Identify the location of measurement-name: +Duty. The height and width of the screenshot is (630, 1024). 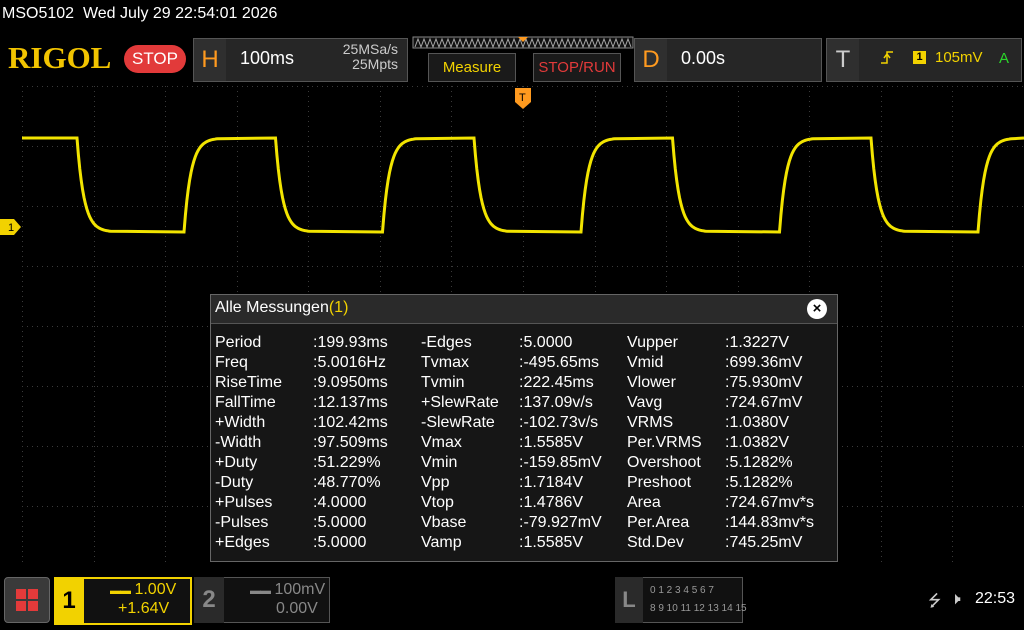
(236, 462).